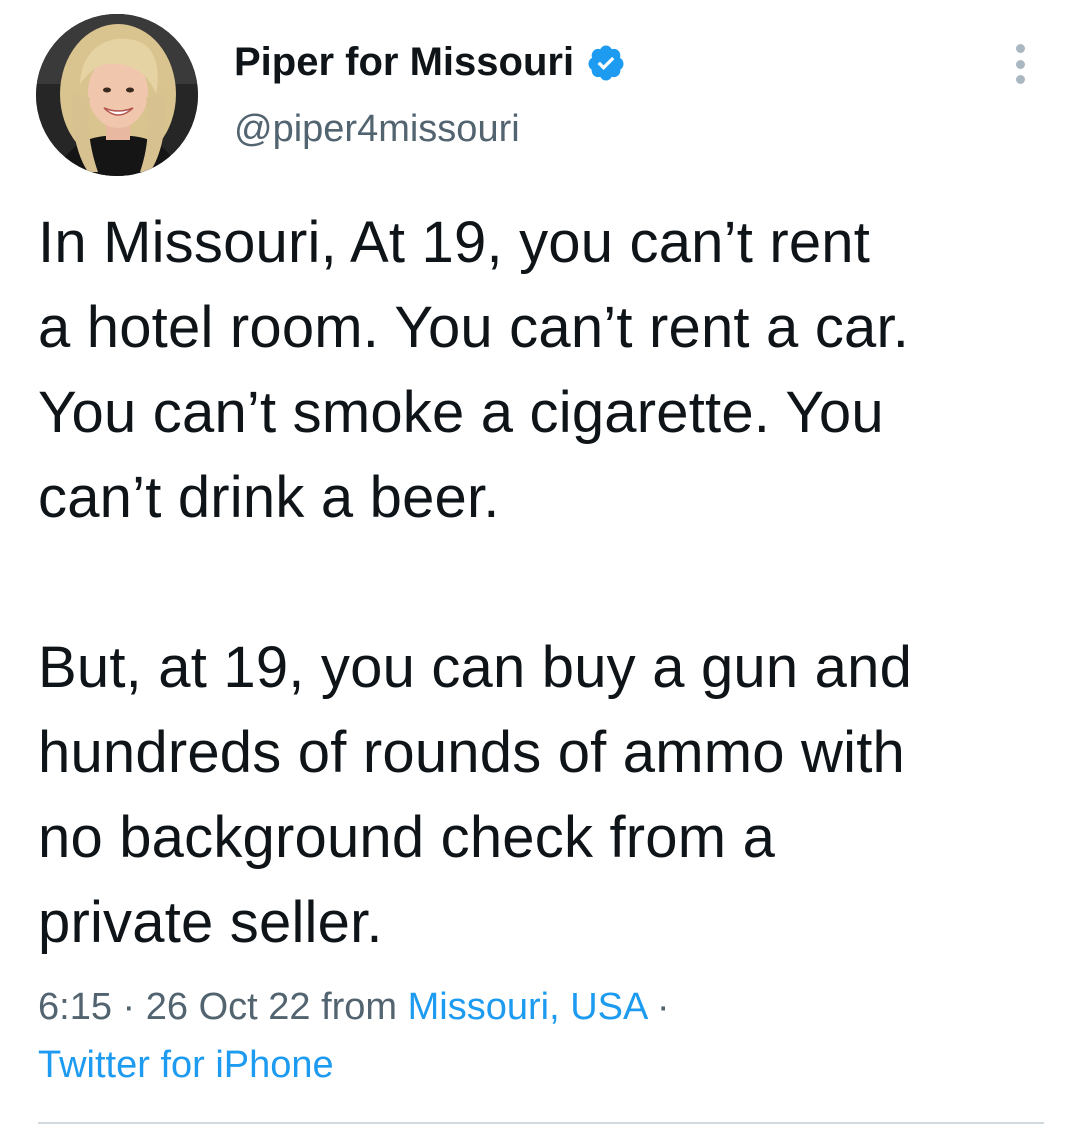  Describe the element at coordinates (377, 129) in the screenshot. I see `author-handle: @piper4missouri` at that location.